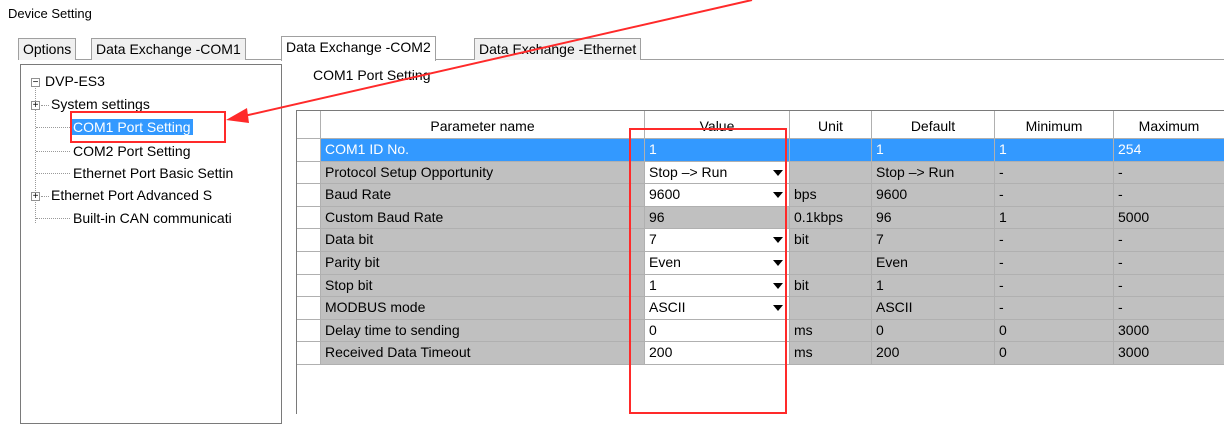 Image resolution: width=1224 pixels, height=424 pixels. I want to click on tree-item-system-settings: System settings, so click(100, 104).